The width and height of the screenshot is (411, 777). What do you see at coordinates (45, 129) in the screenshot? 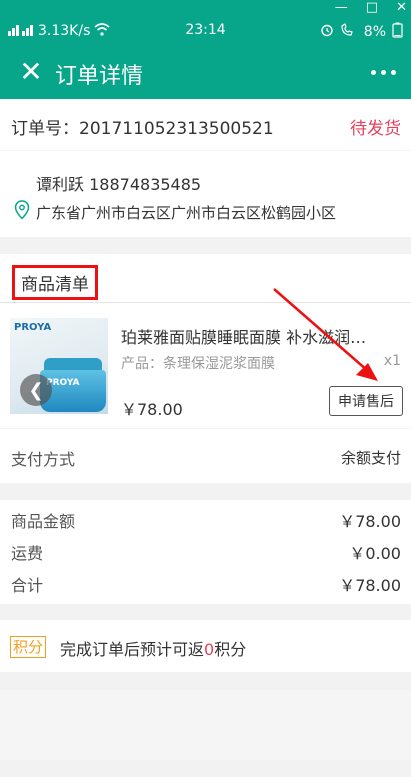
I see `order-number-label: 订单号：` at bounding box center [45, 129].